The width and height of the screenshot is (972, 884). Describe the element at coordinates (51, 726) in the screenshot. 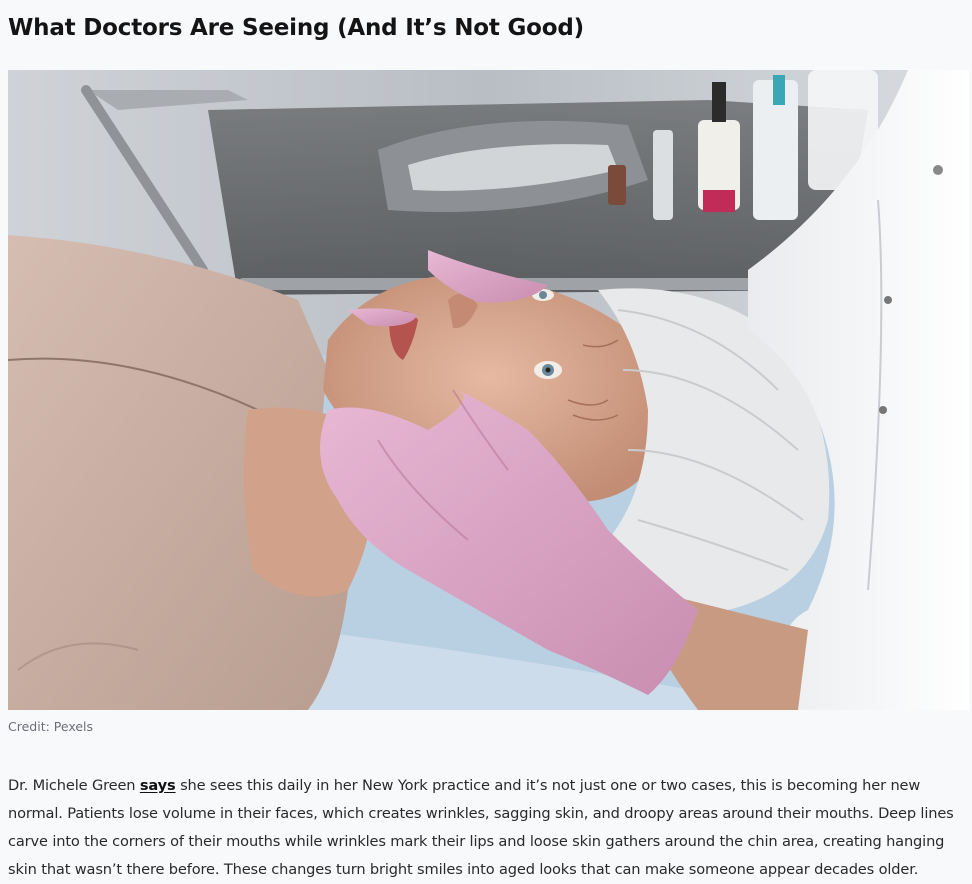

I see `image-credit: Credit: Pexels` at that location.